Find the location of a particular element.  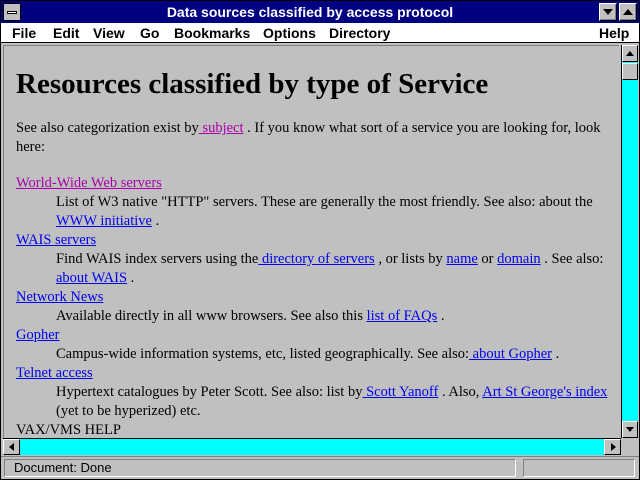

menu-options: Options is located at coordinates (289, 33).